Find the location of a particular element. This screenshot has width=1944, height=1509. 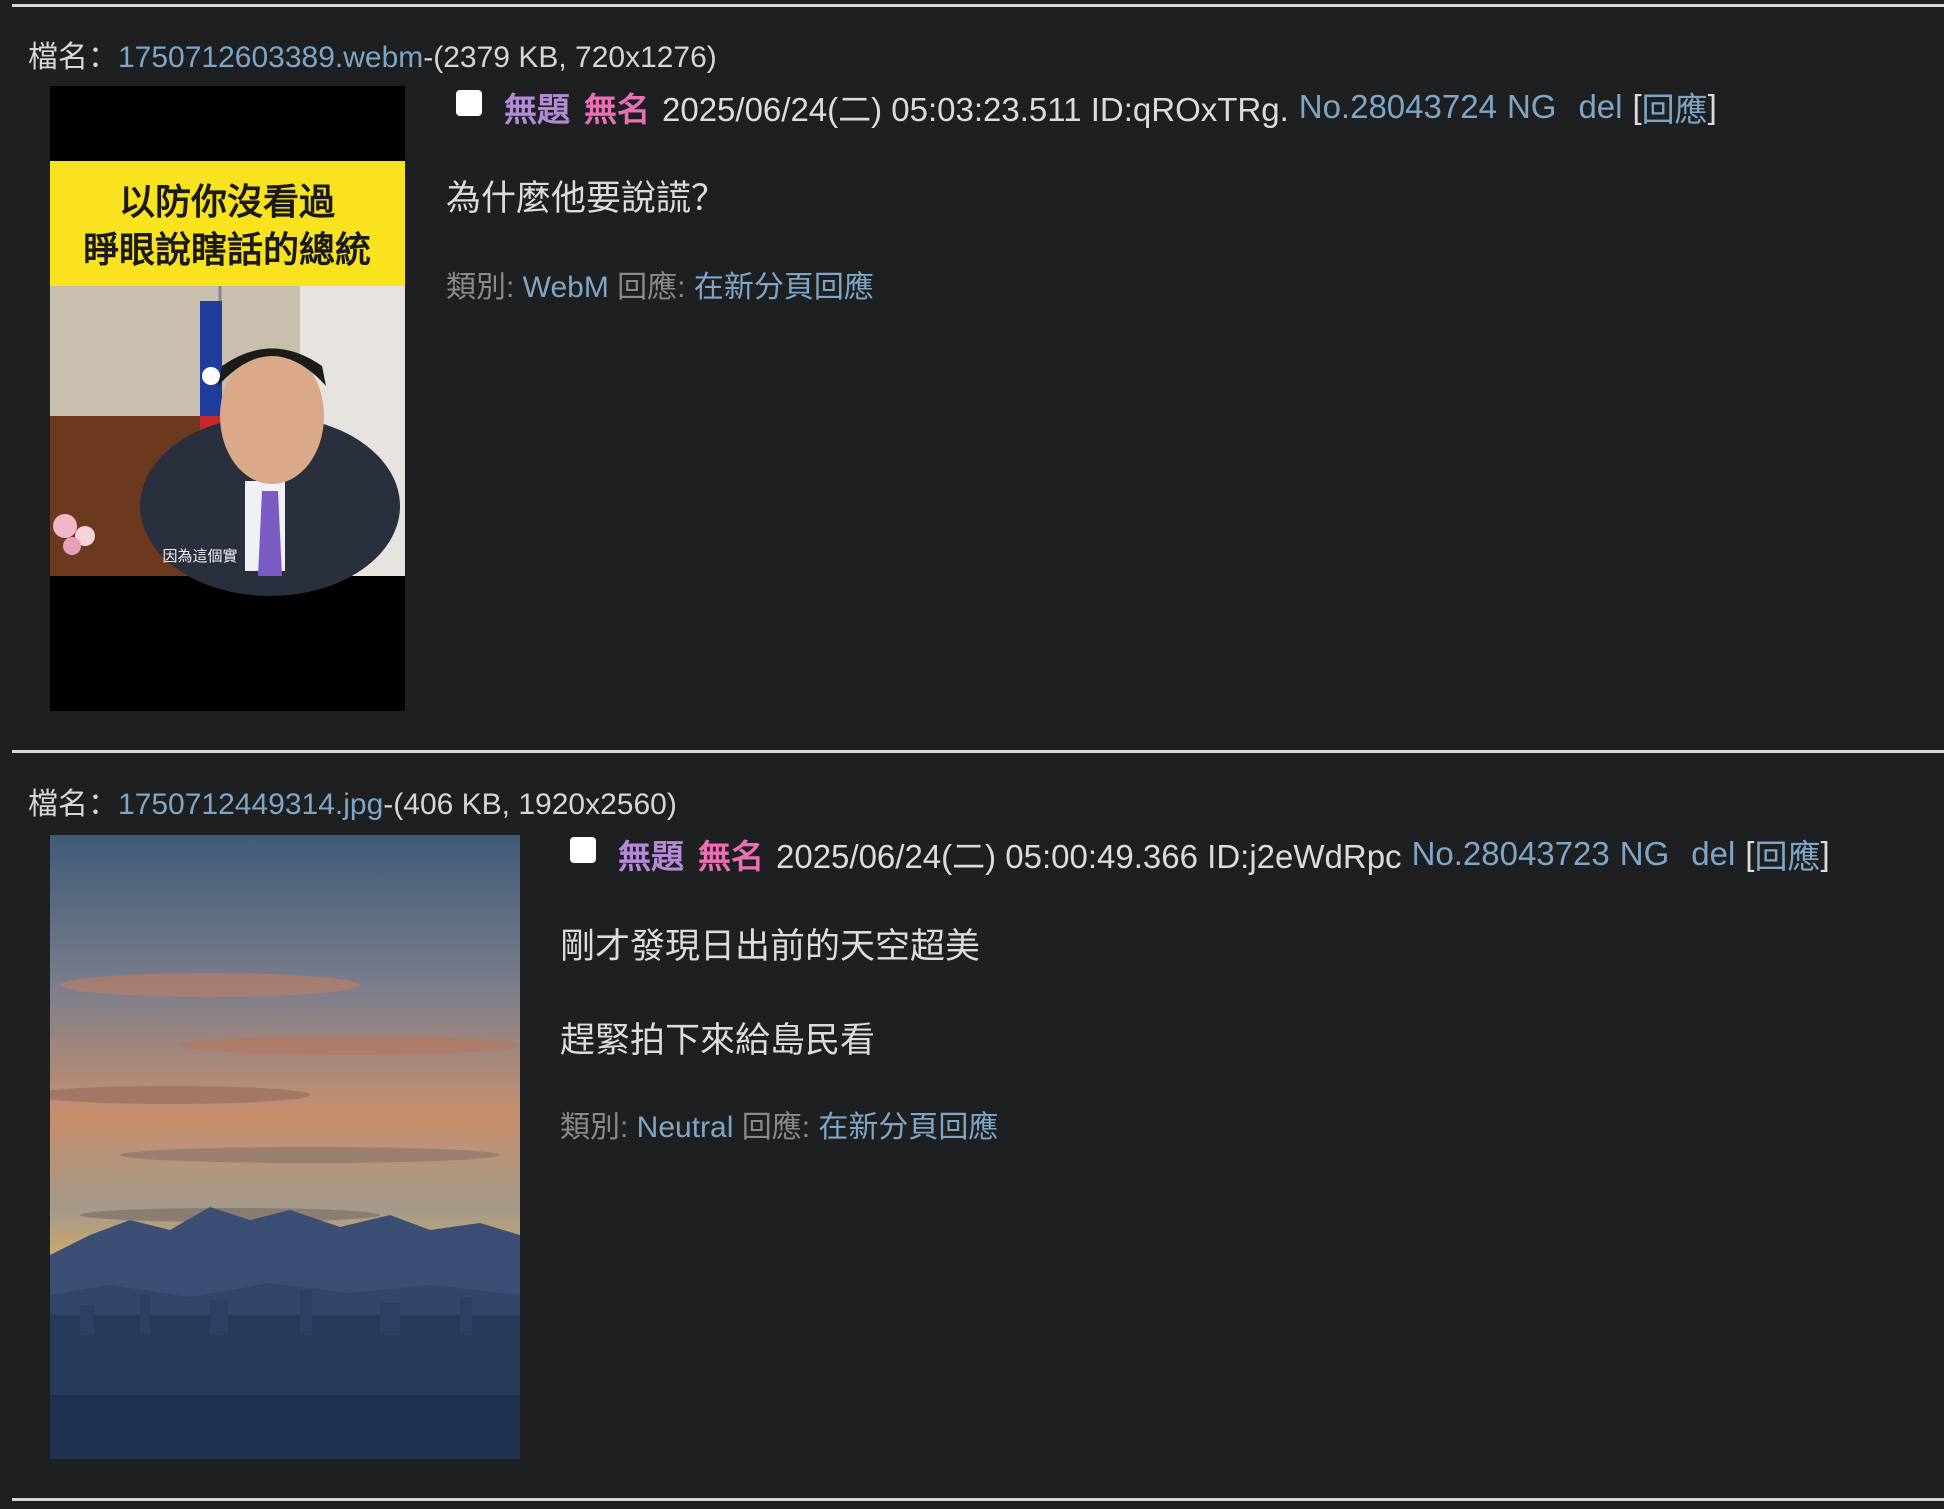

top-divider is located at coordinates (978, 5).